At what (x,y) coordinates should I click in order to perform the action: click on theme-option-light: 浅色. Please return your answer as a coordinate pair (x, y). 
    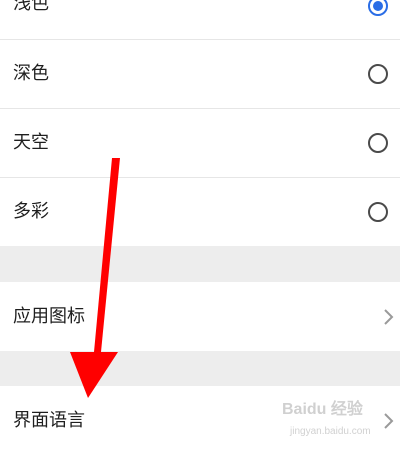
    Looking at the image, I should click on (200, 19).